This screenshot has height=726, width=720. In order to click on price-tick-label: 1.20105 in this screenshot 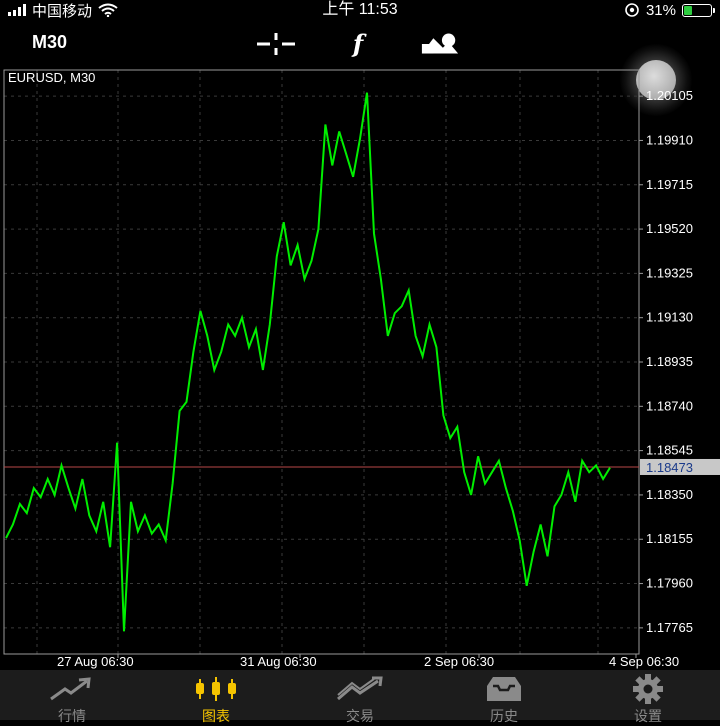, I will do `click(669, 95)`.